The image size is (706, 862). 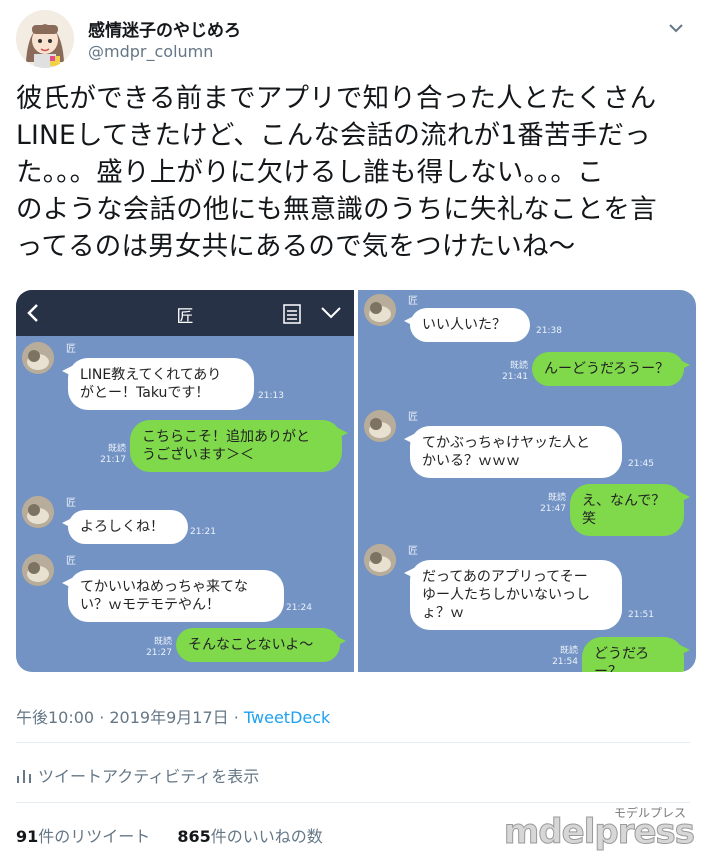 I want to click on message-time: 21:41, so click(x=515, y=377).